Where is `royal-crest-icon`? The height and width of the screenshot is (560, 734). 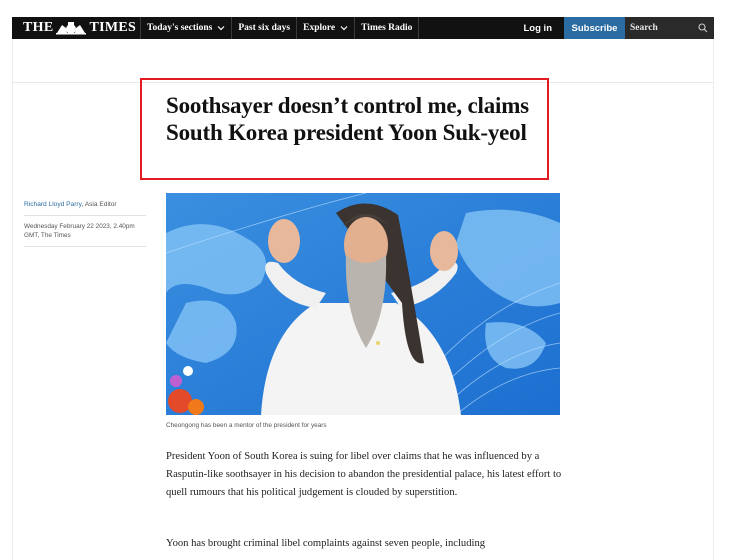
royal-crest-icon is located at coordinates (71, 28).